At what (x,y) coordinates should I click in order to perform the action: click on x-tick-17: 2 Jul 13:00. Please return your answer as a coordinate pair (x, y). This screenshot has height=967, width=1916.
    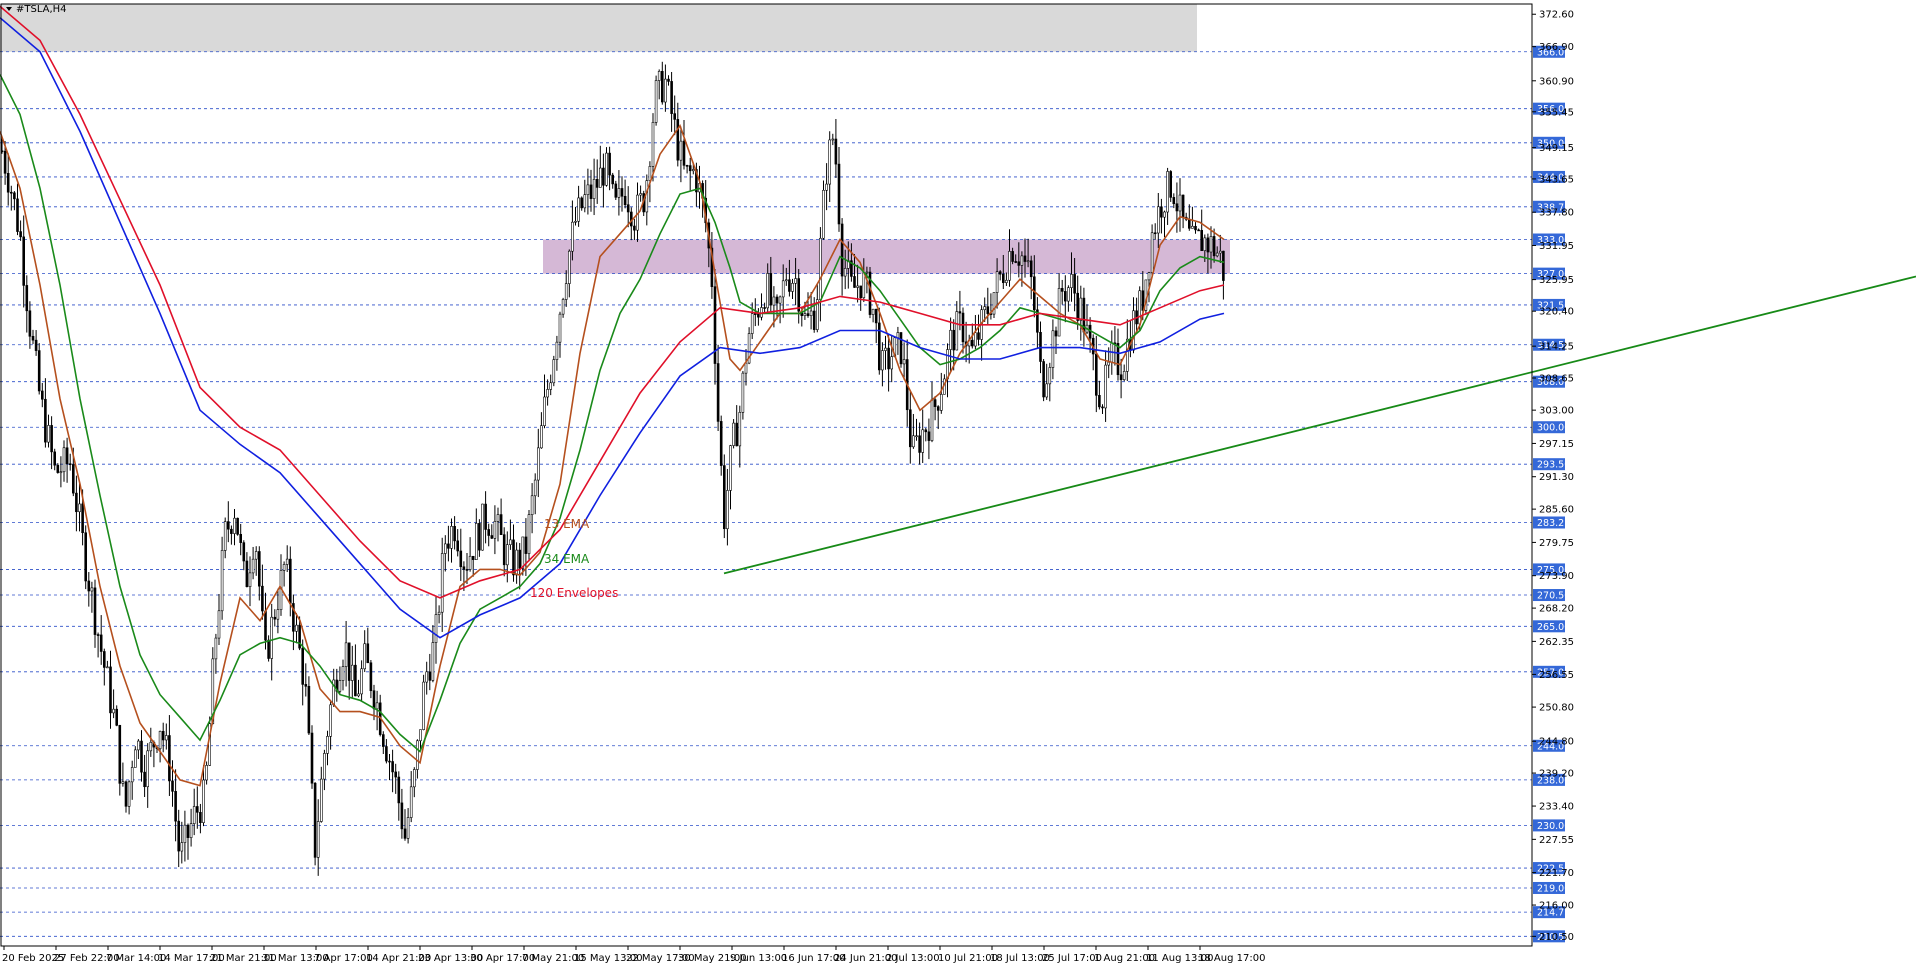
    Looking at the image, I should click on (913, 958).